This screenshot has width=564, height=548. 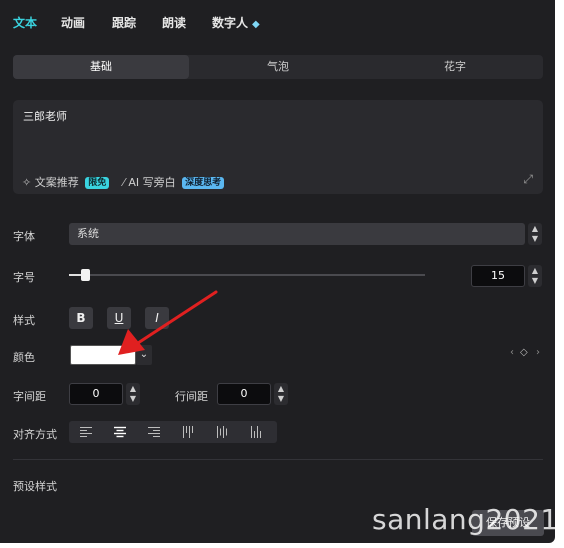 I want to click on annotation-arrow, so click(x=168, y=322).